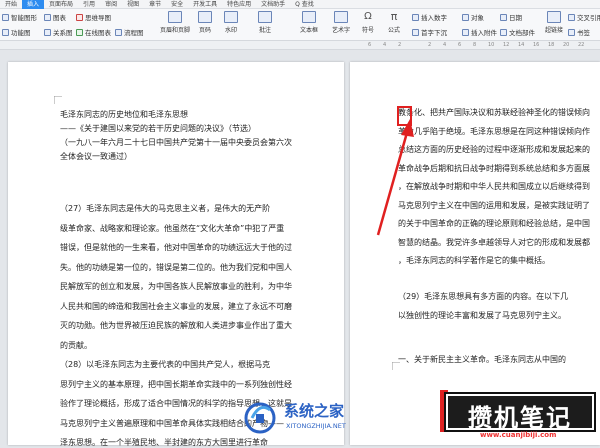 This screenshot has width=600, height=448. I want to click on paragraph-line: 以独创性的理论丰富和发展了马克思列宁主义。, so click(482, 315).